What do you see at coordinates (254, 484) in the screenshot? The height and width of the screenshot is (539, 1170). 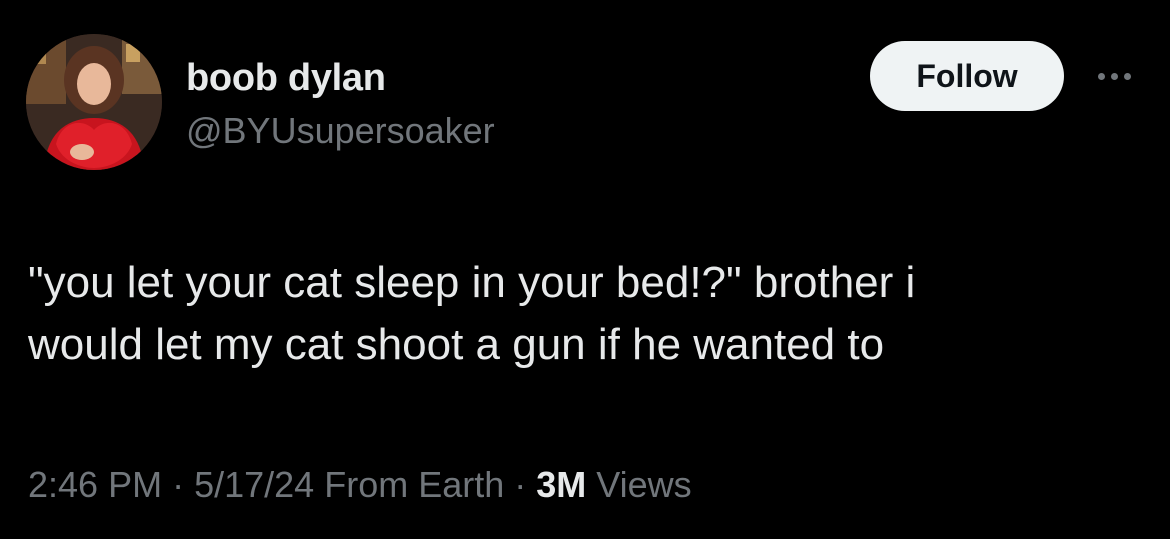 I see `tweet-date: 5/17/24` at bounding box center [254, 484].